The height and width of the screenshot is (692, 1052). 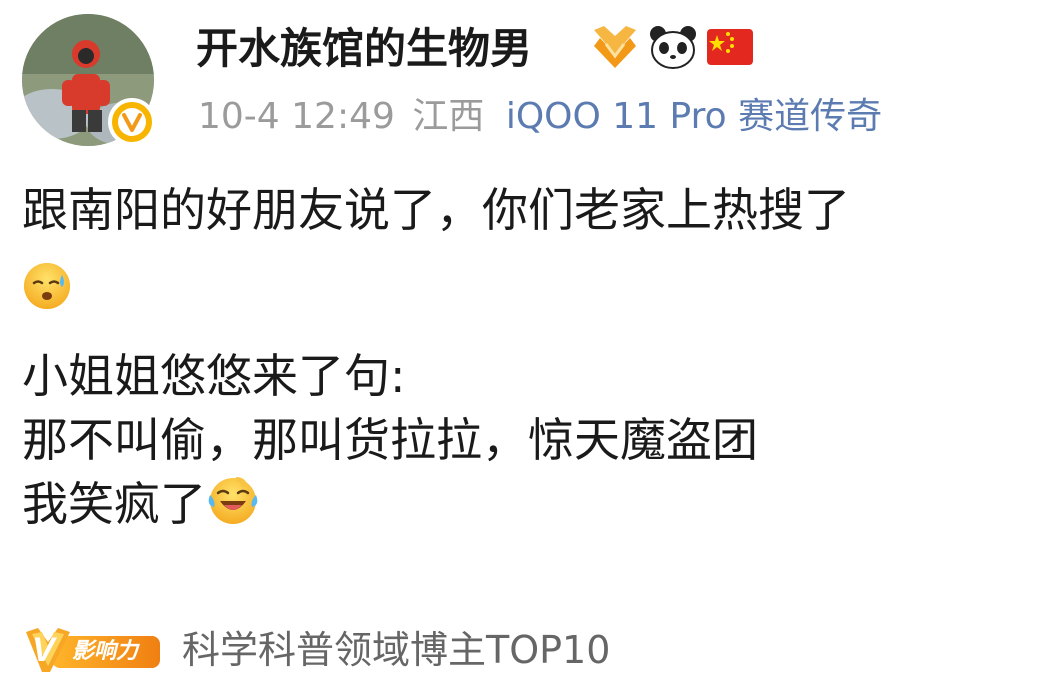 I want to click on content-line-1: 跟南阳的好朋友说了，你们老家上热搜了, so click(x=436, y=210).